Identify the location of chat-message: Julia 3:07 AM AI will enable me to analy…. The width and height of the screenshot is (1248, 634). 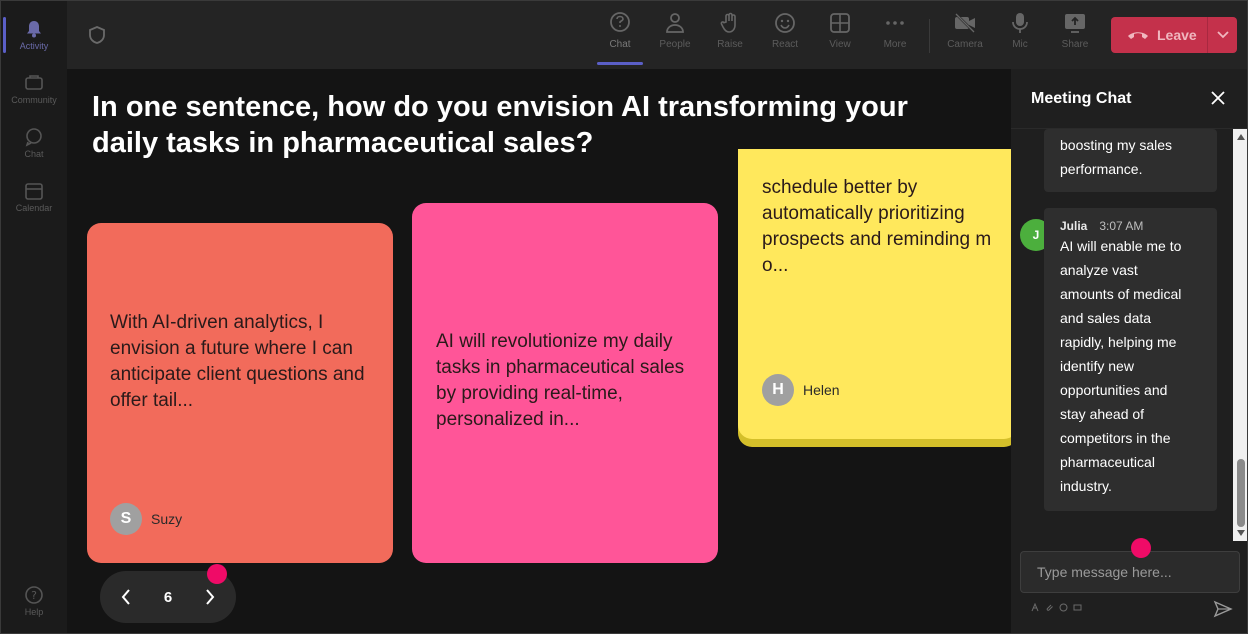
(1130, 359).